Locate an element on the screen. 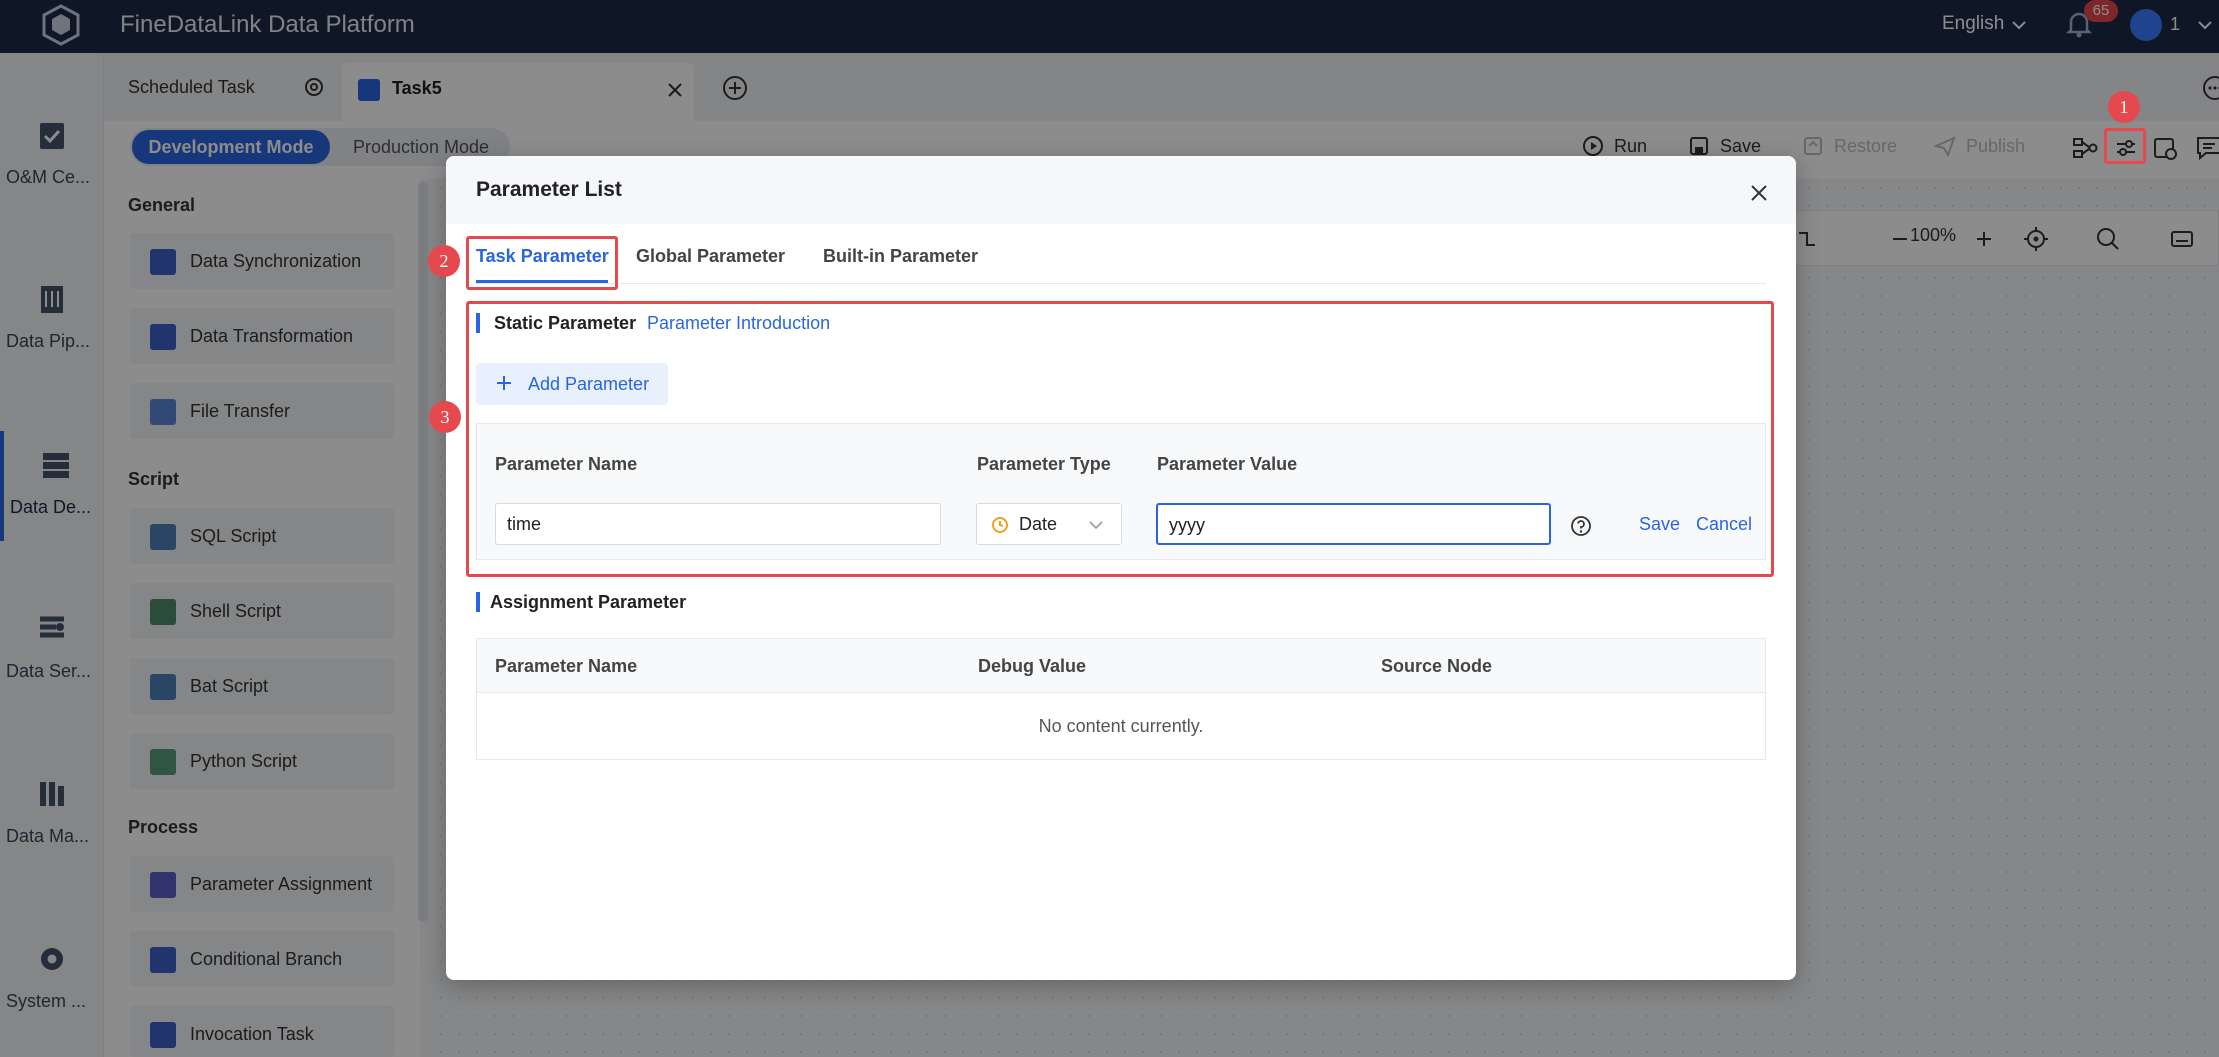  close-icon is located at coordinates (1759, 193).